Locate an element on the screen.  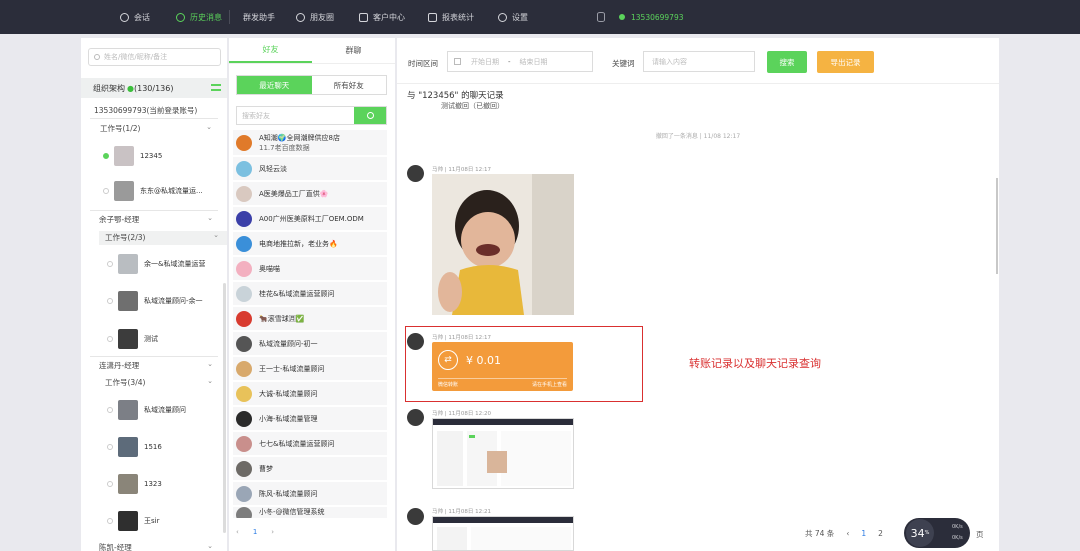
nav-moments: 朋友圈 is located at coordinates (315, 17).